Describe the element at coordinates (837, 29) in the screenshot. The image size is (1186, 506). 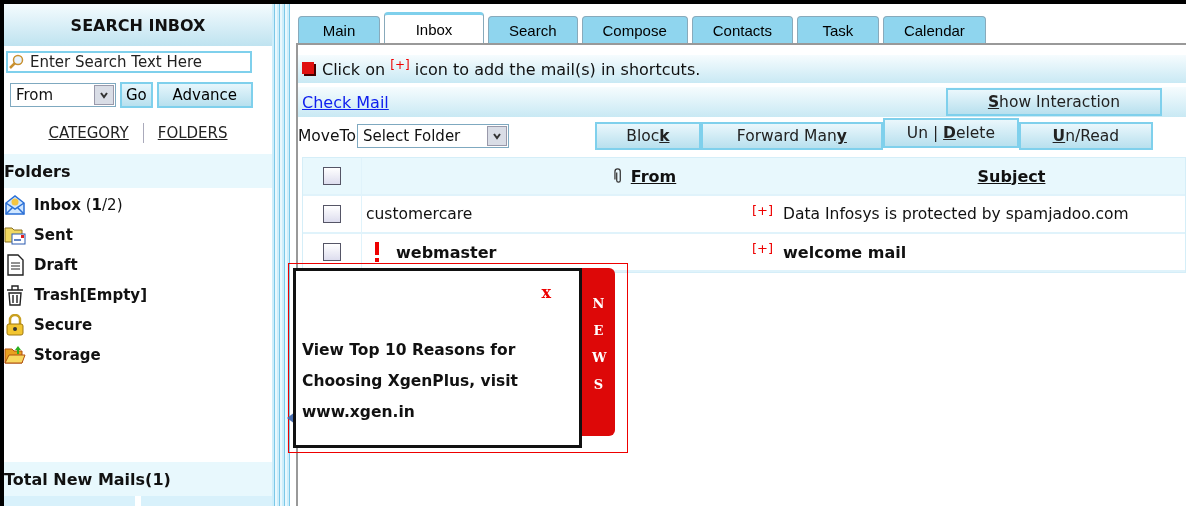
I see `tab: Task` at that location.